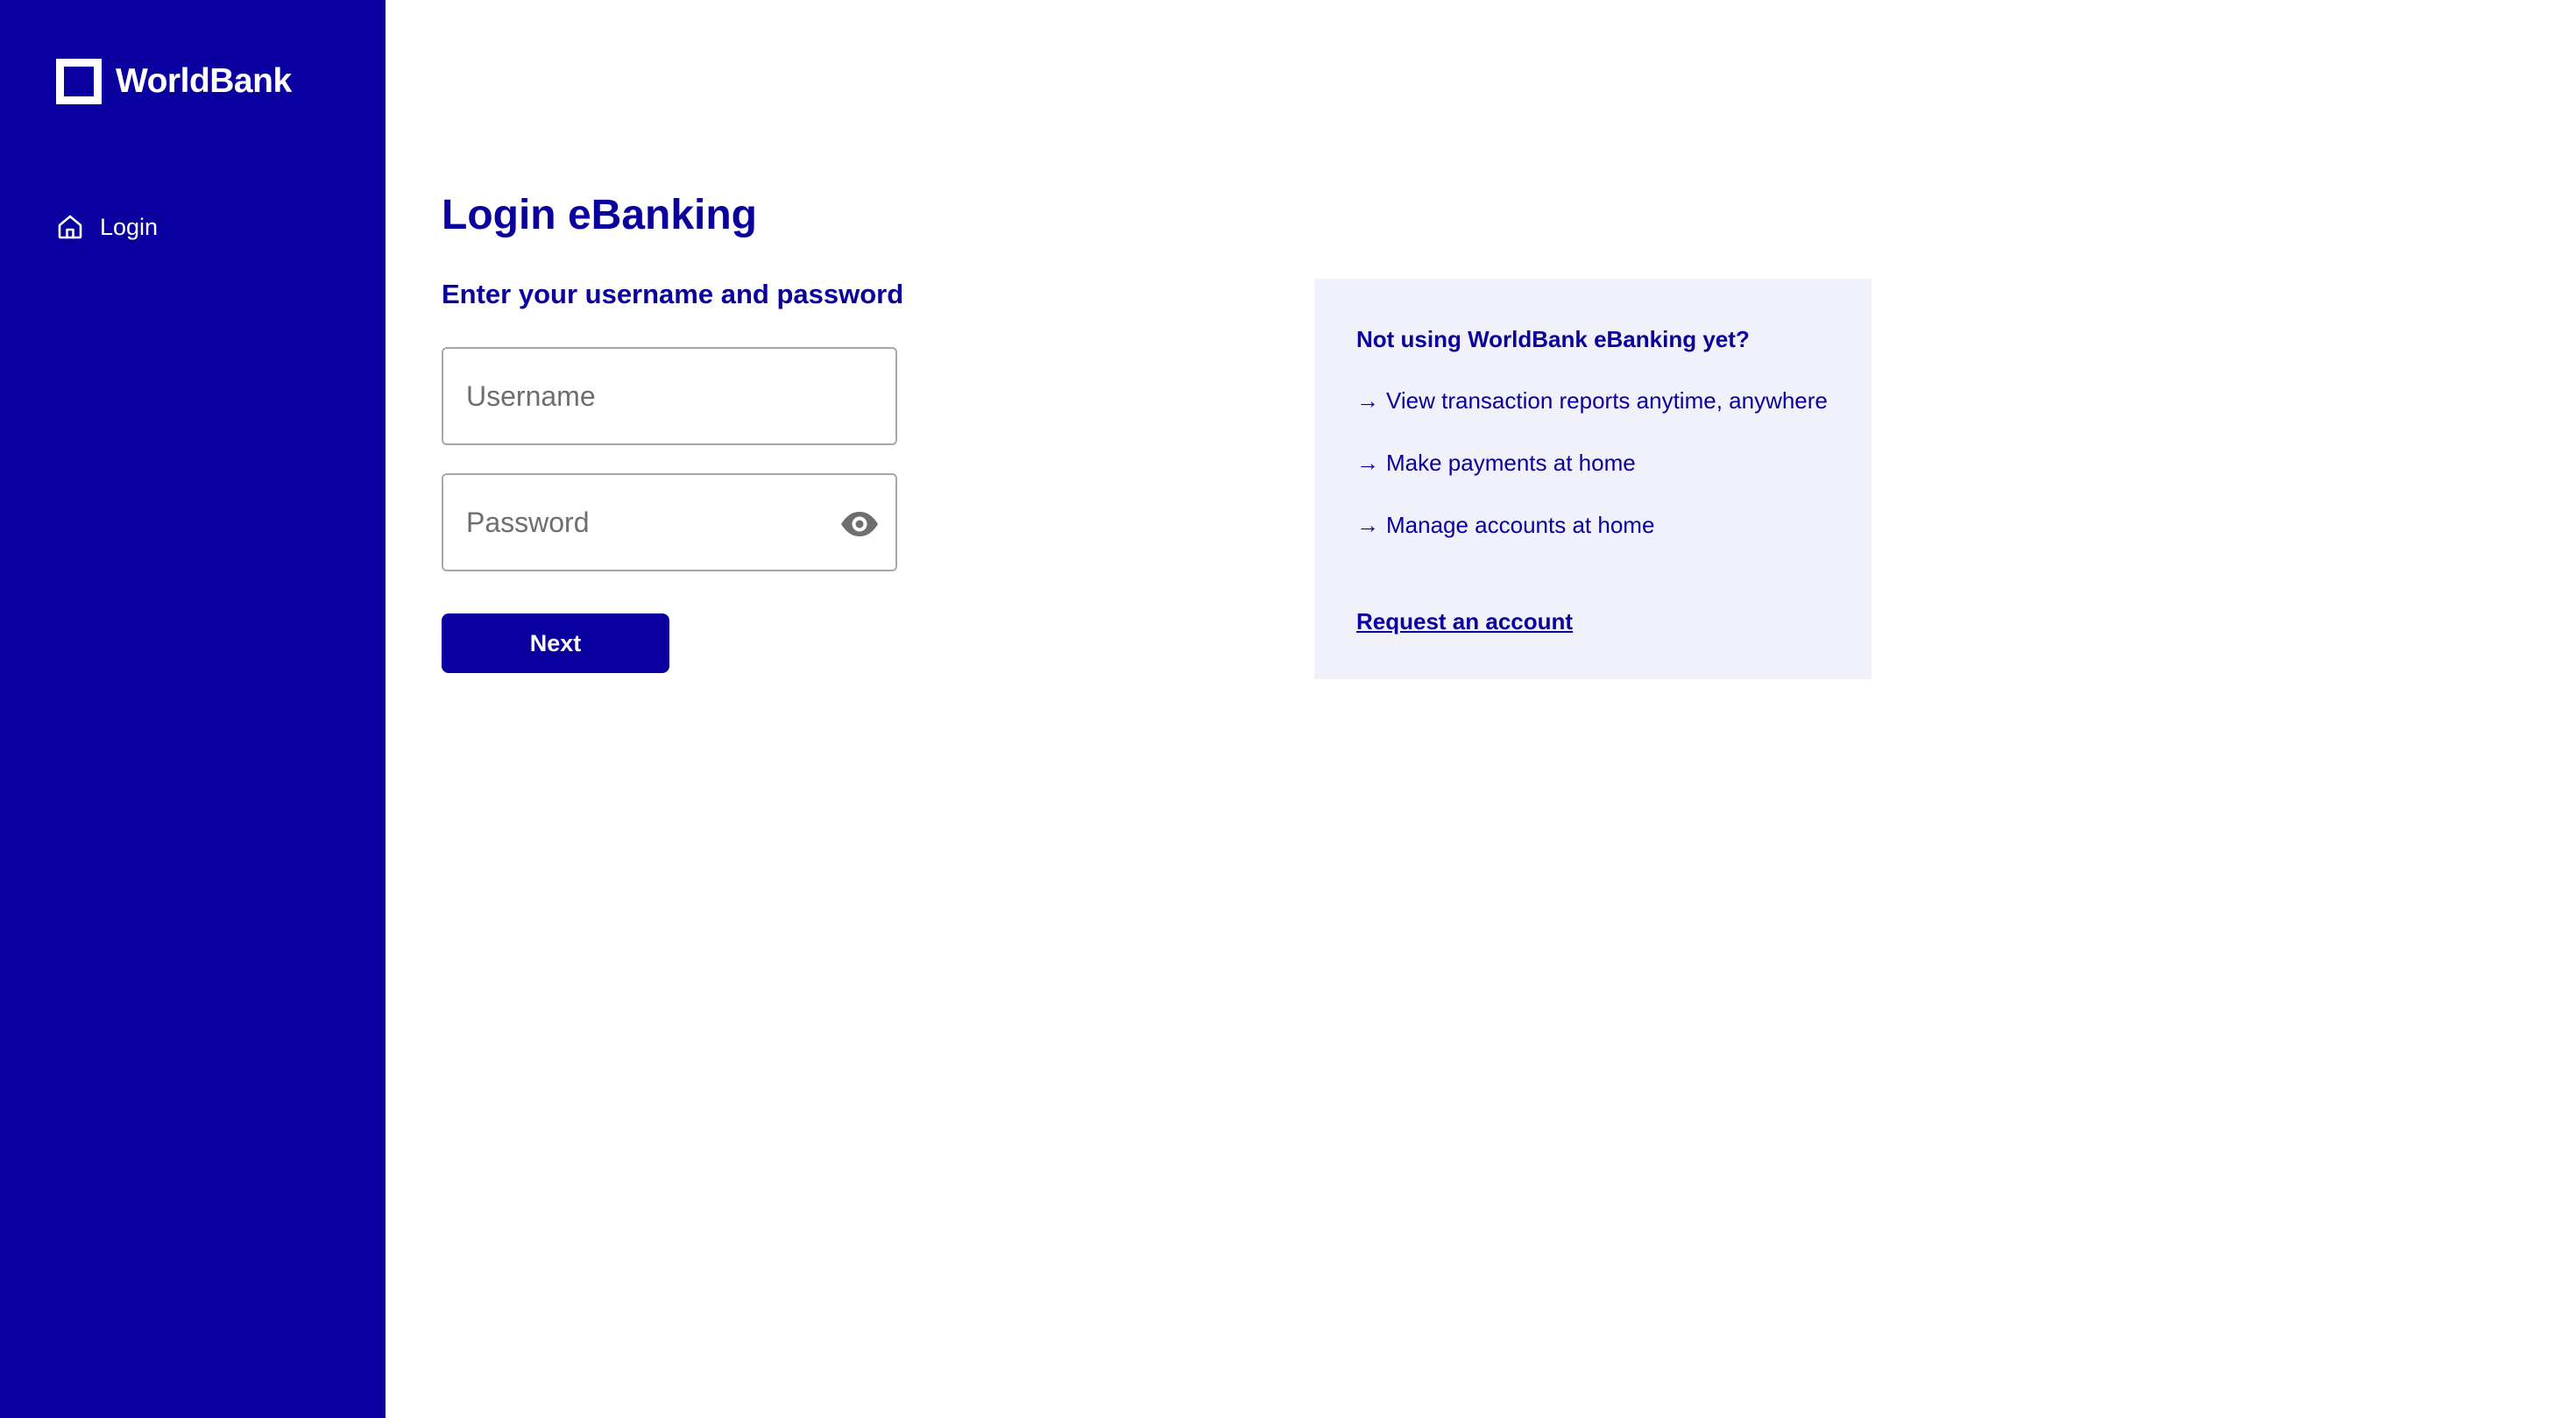  I want to click on password-field-container, so click(669, 522).